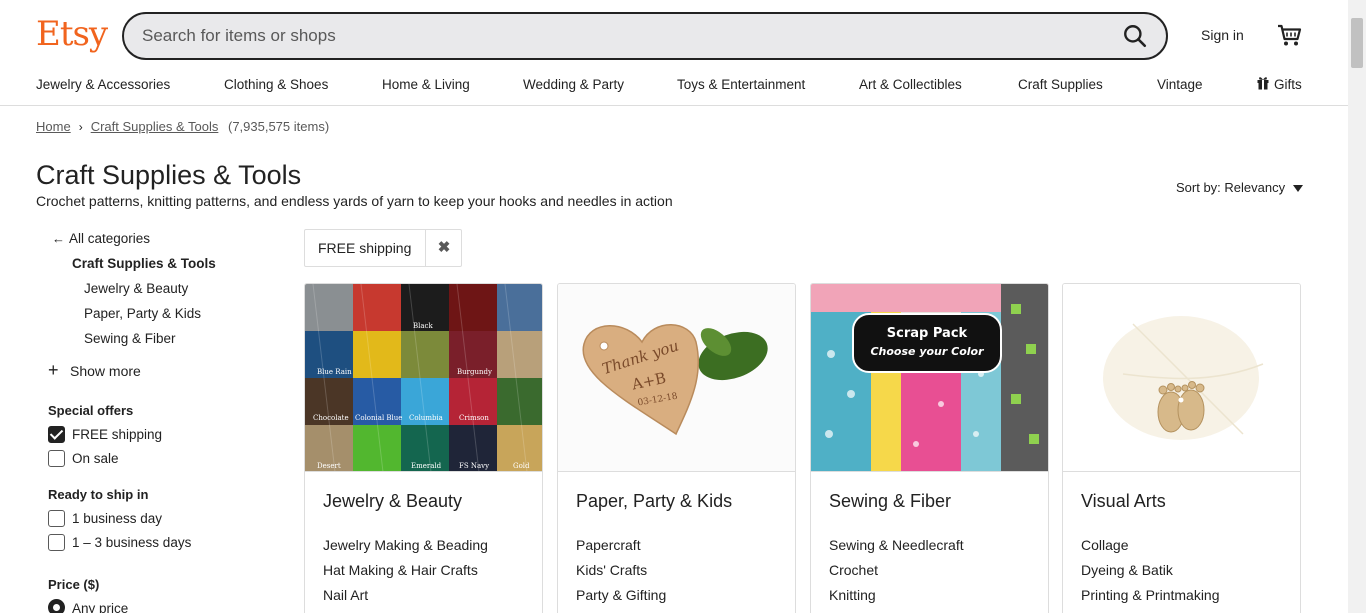  I want to click on etsy-logo: Etsy, so click(72, 34).